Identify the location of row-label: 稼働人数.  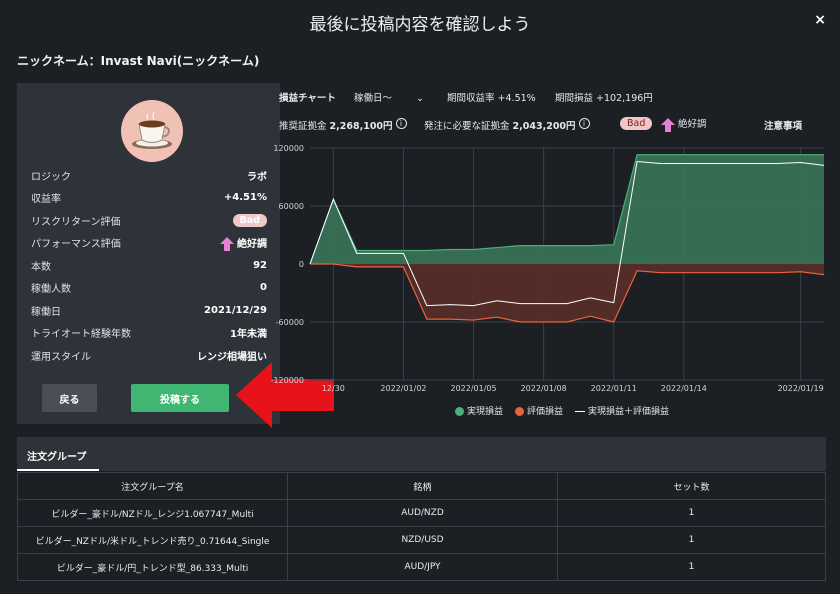
(51, 290).